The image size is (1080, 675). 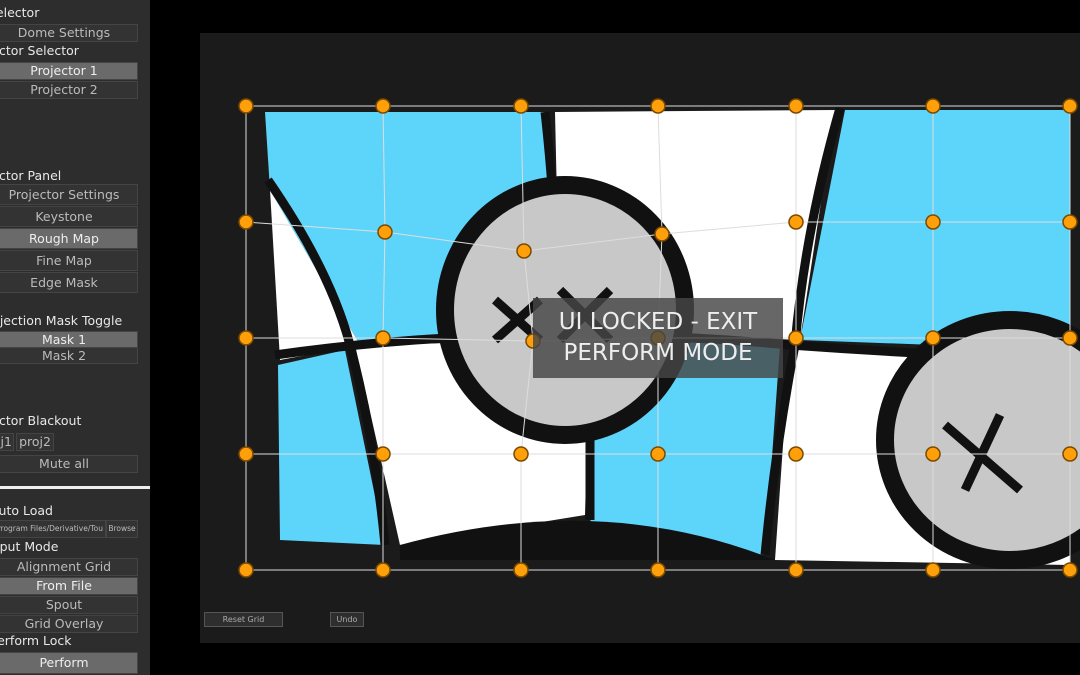 What do you see at coordinates (658, 338) in the screenshot?
I see `ui-locked-overlay: UI LOCKED - EXIT PERFORM MODE` at bounding box center [658, 338].